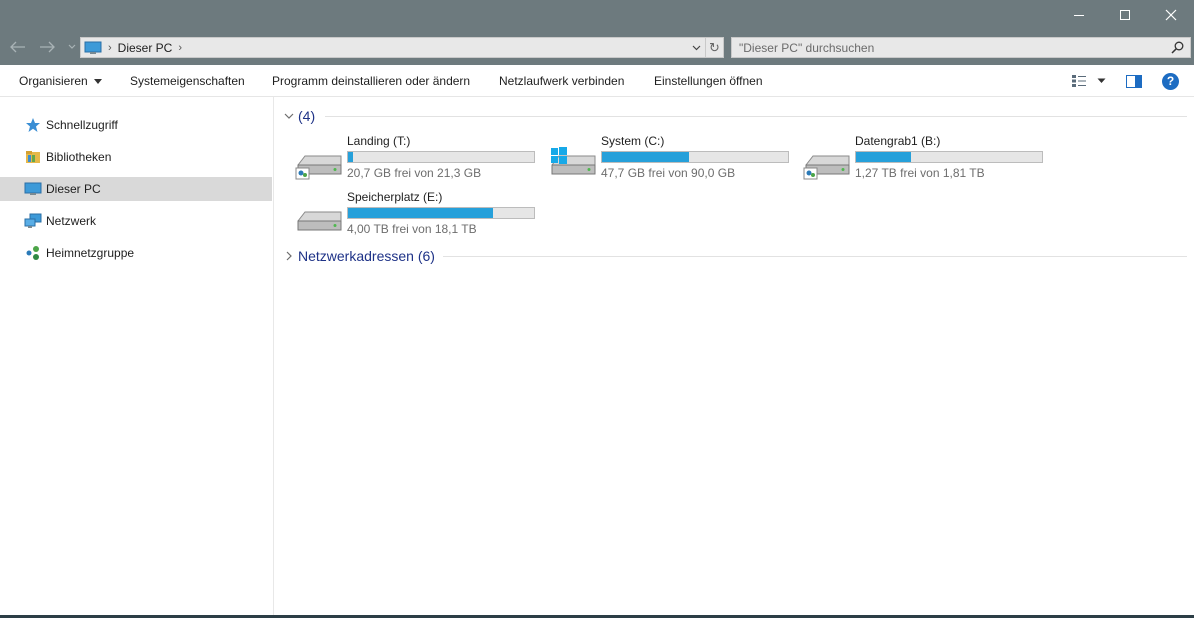 This screenshot has height=618, width=1194. I want to click on sidebar-item-homegroup: Heimnetzgruppe, so click(136, 253).